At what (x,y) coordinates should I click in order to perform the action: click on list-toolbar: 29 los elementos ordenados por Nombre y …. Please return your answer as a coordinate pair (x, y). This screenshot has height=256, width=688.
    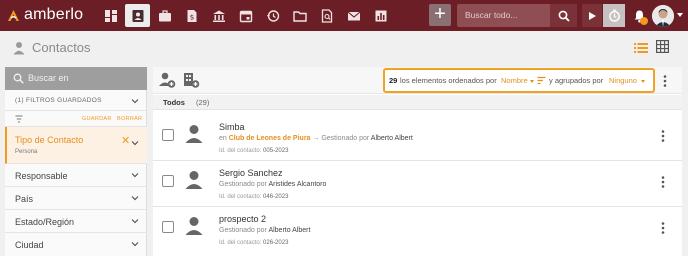
    Looking at the image, I should click on (417, 80).